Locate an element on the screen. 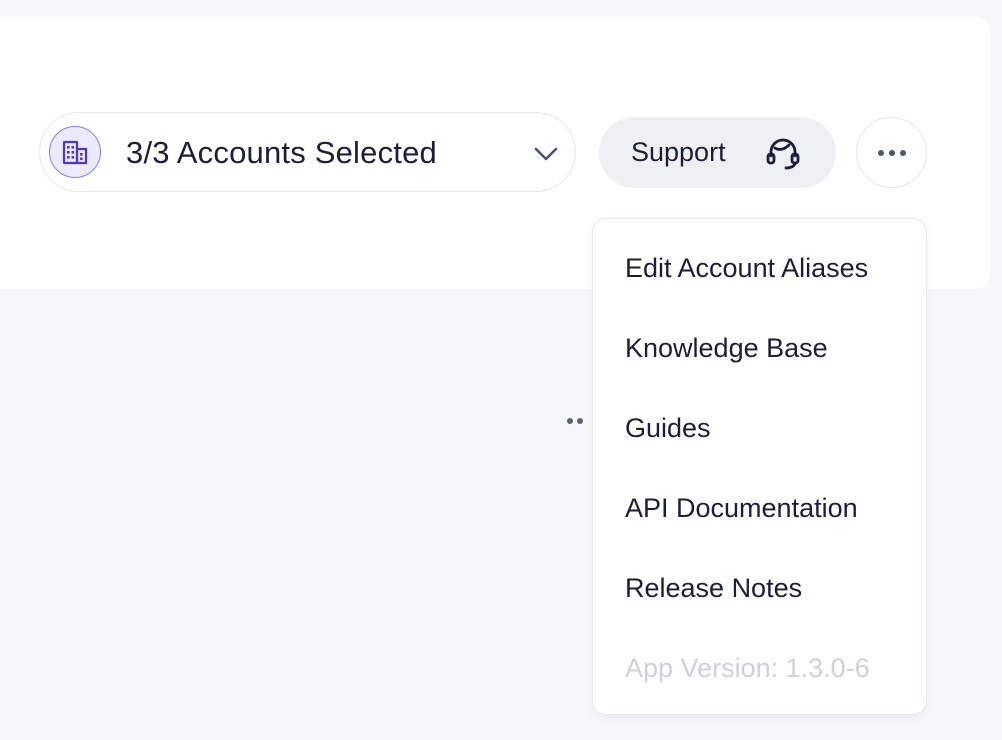  app-version-label: App Version: 1.3.0-6 is located at coordinates (747, 668).